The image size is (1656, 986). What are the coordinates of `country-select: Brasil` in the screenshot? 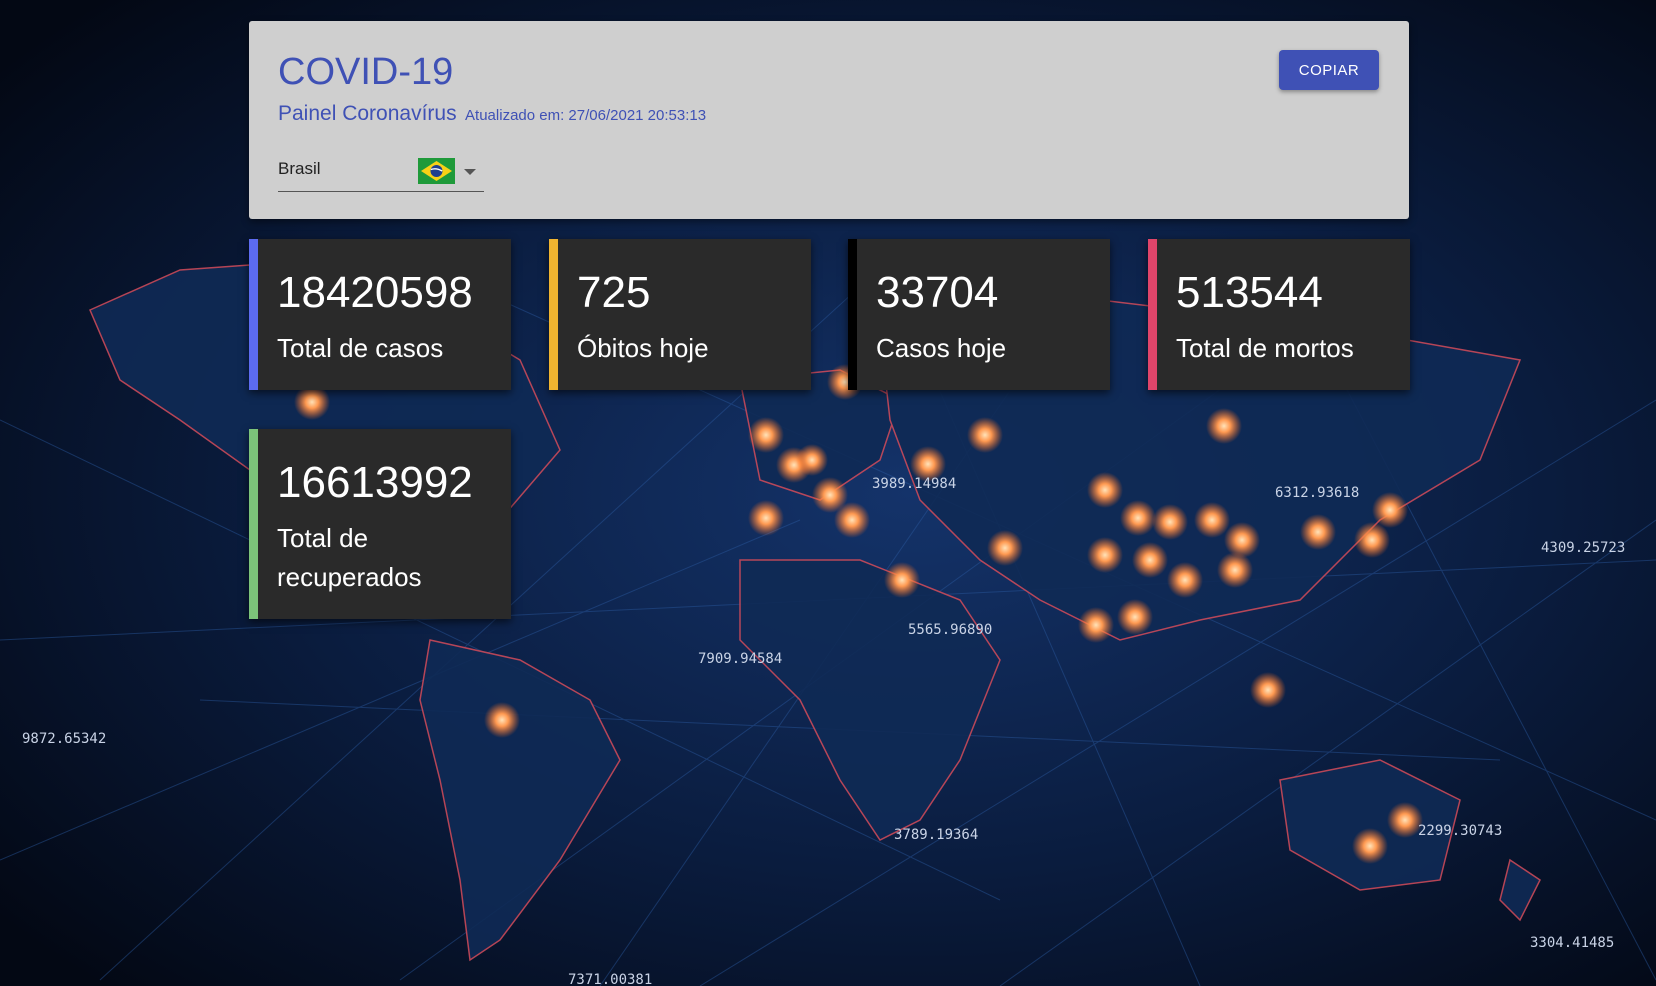 It's located at (381, 171).